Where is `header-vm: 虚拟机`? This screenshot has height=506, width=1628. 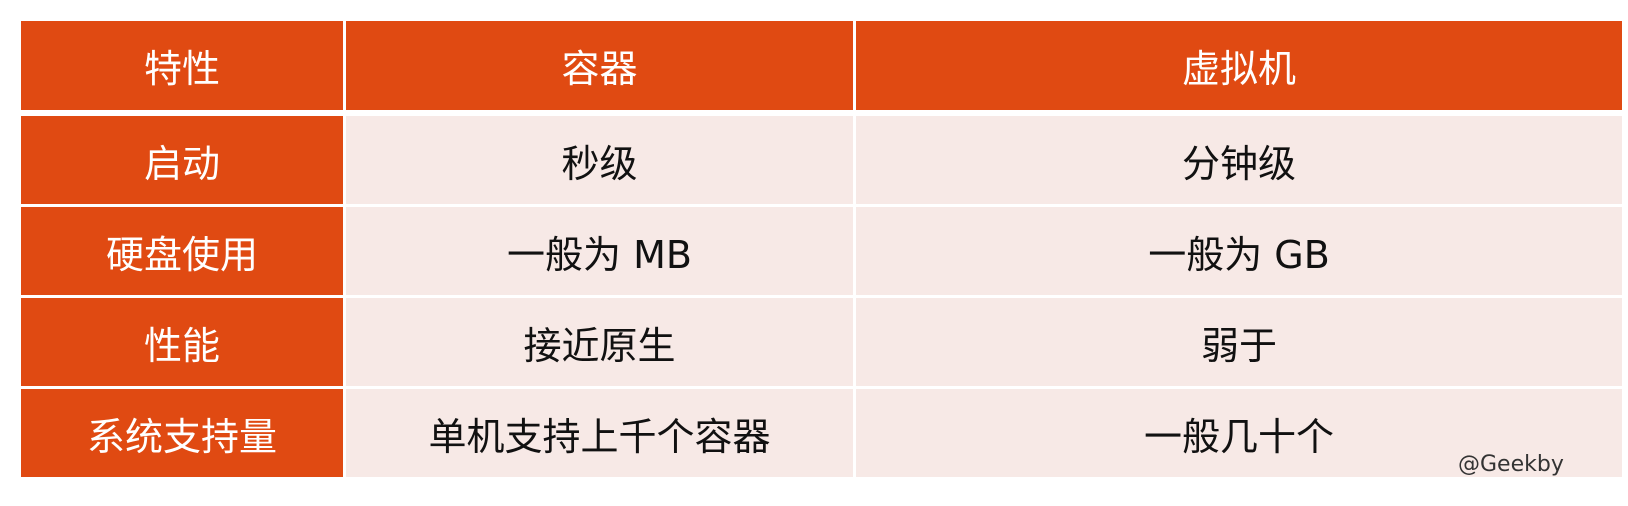 header-vm: 虚拟机 is located at coordinates (1239, 66).